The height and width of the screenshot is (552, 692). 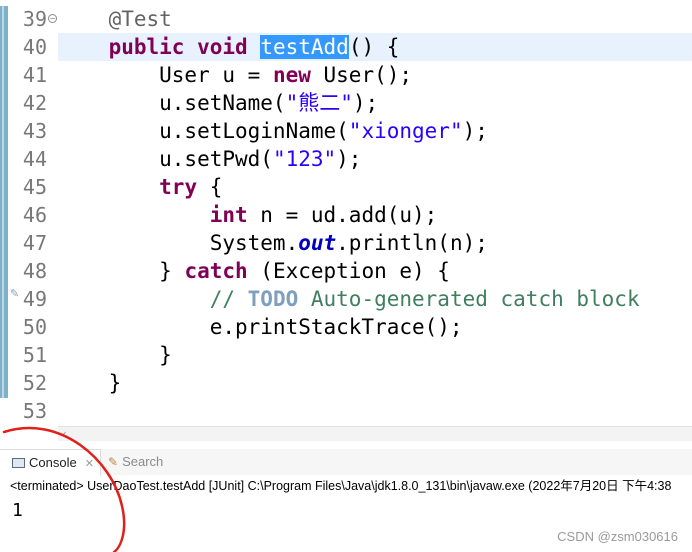 What do you see at coordinates (34, 75) in the screenshot?
I see `line-number: 41` at bounding box center [34, 75].